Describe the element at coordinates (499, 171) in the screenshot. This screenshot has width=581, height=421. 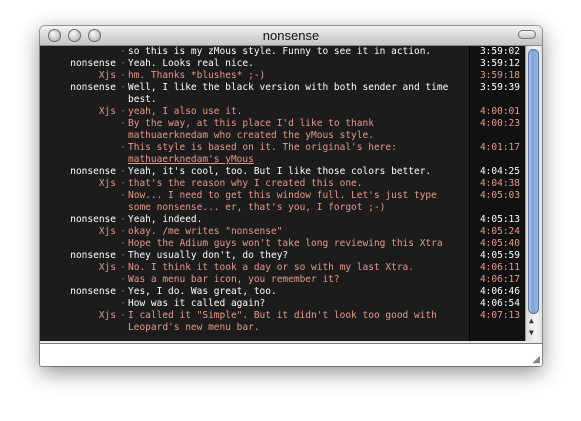
I see `message-timestamp: 4:04:25` at that location.